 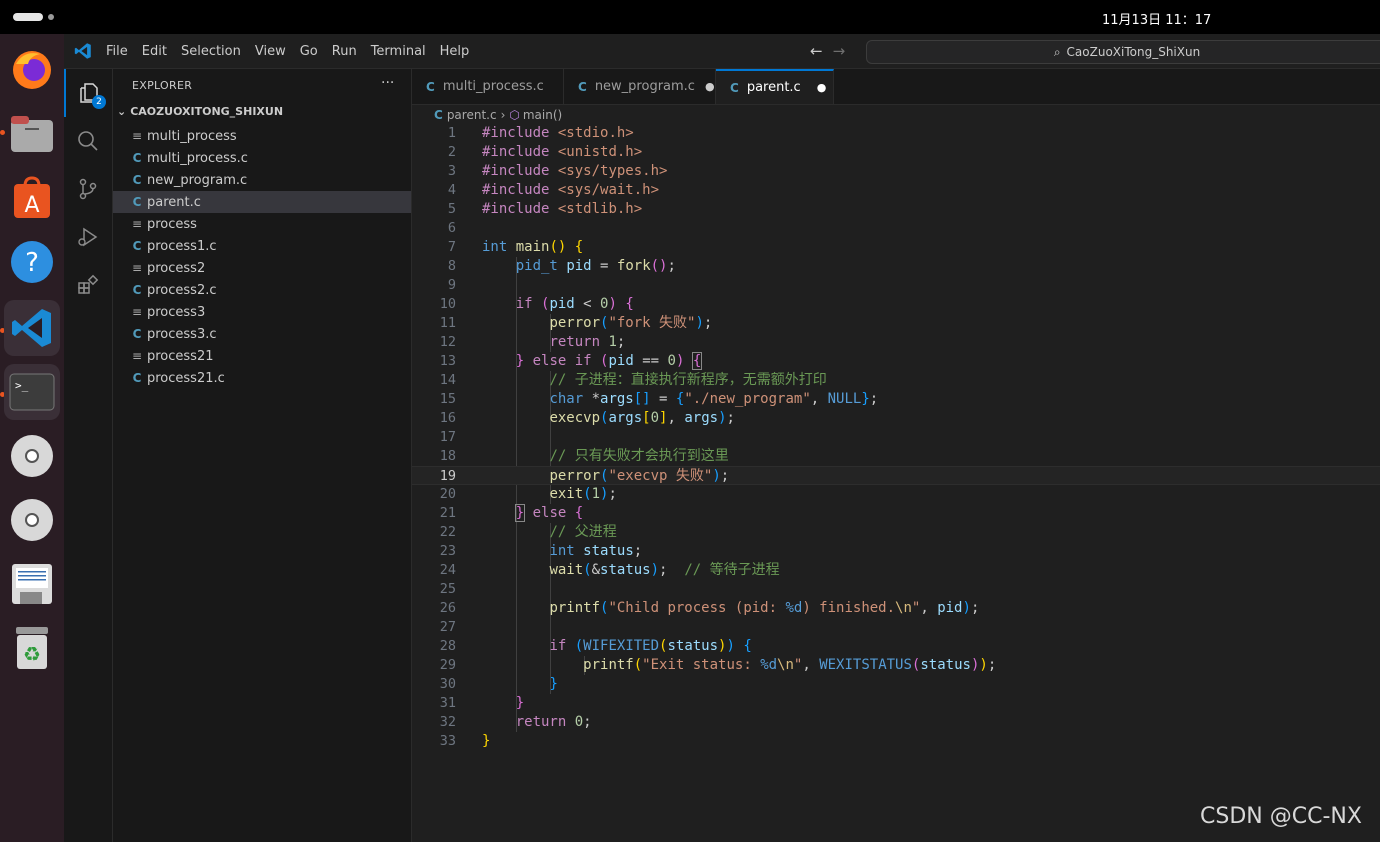 I want to click on menu-file: File, so click(x=117, y=51).